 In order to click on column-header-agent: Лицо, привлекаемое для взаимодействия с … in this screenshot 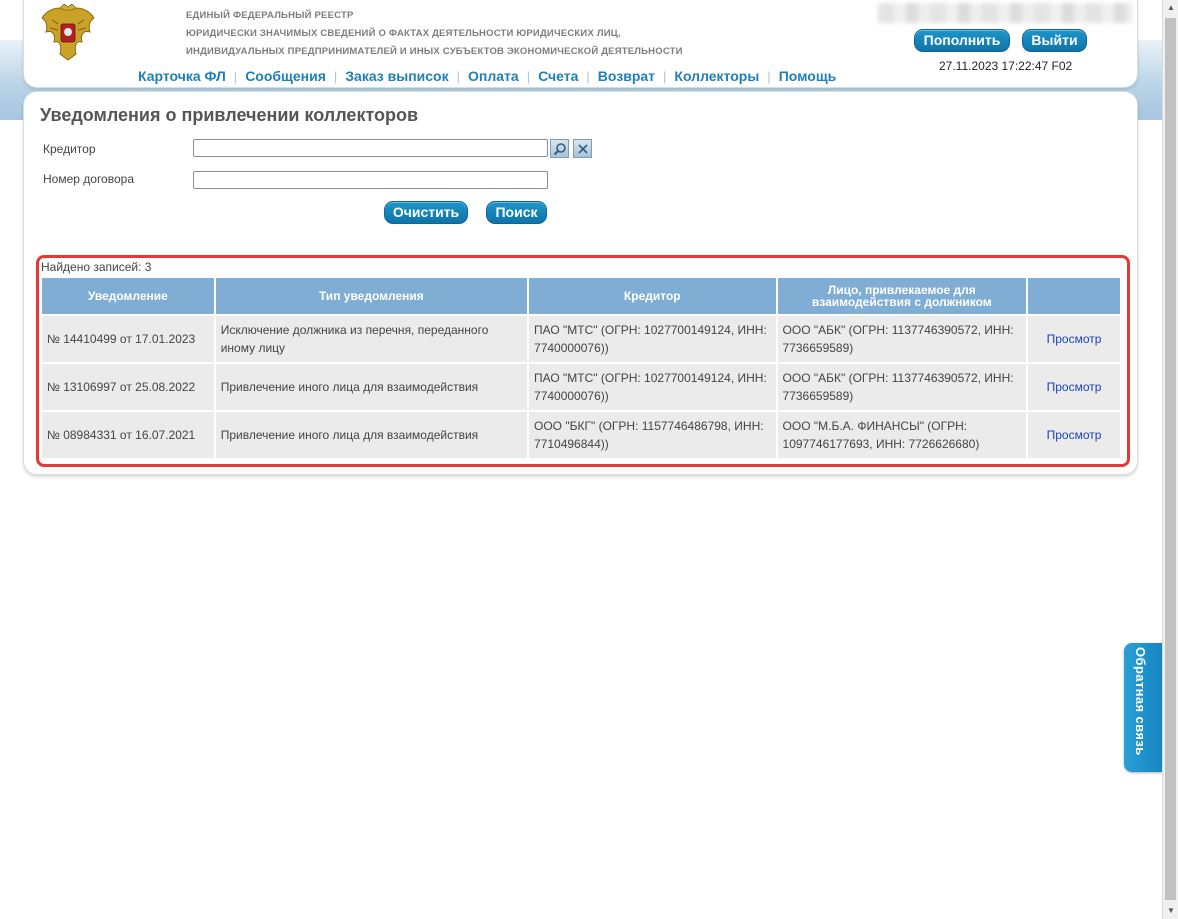, I will do `click(902, 296)`.